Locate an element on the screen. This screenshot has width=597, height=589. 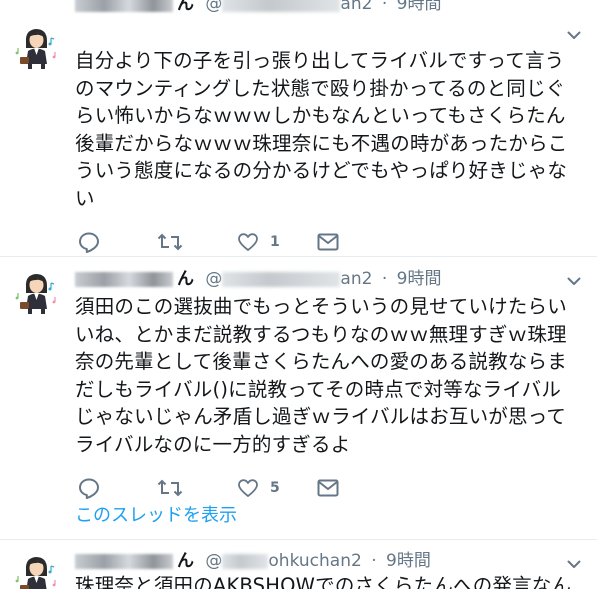
like-button: 5 is located at coordinates (258, 488).